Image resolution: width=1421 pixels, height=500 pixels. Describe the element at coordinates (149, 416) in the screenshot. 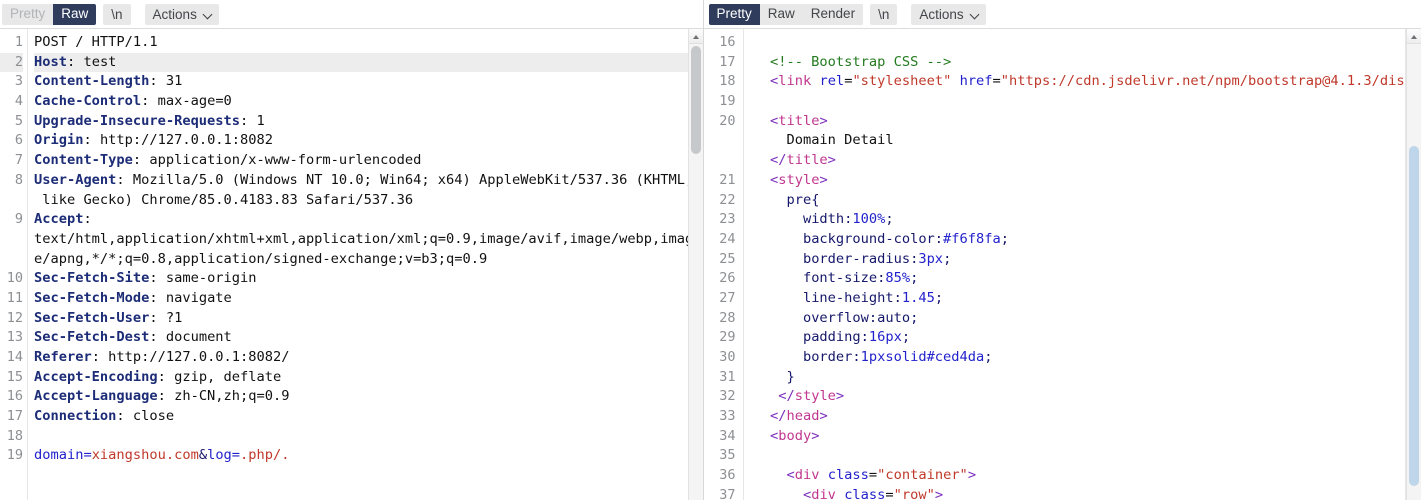

I see `header-value: close` at that location.